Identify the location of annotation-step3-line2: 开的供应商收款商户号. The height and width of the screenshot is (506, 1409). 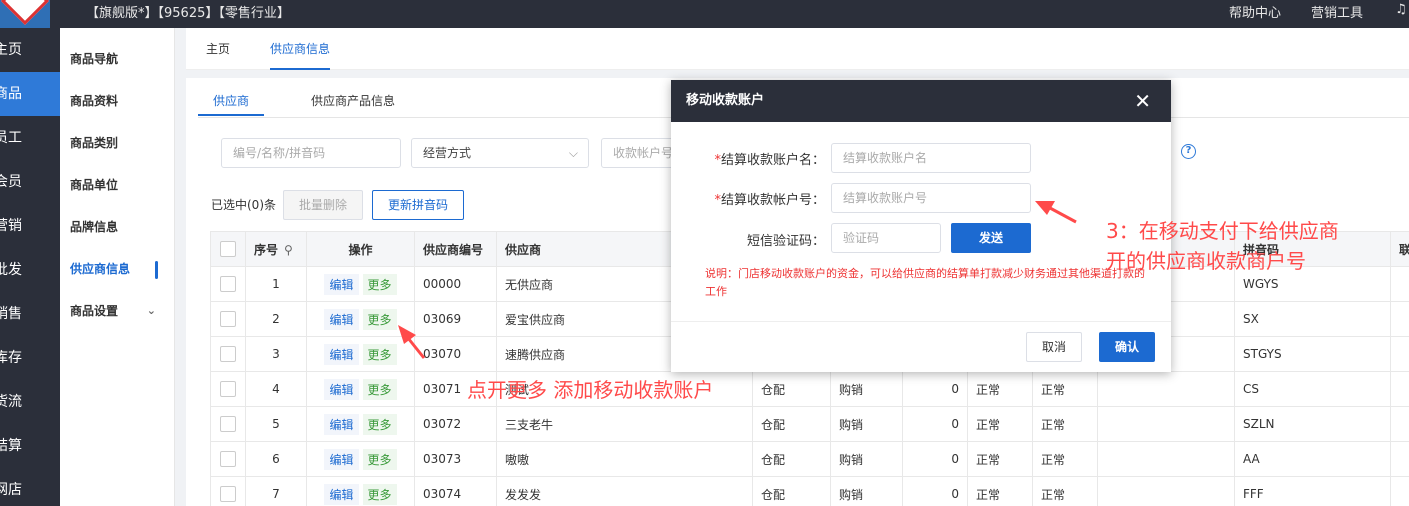
(1206, 261).